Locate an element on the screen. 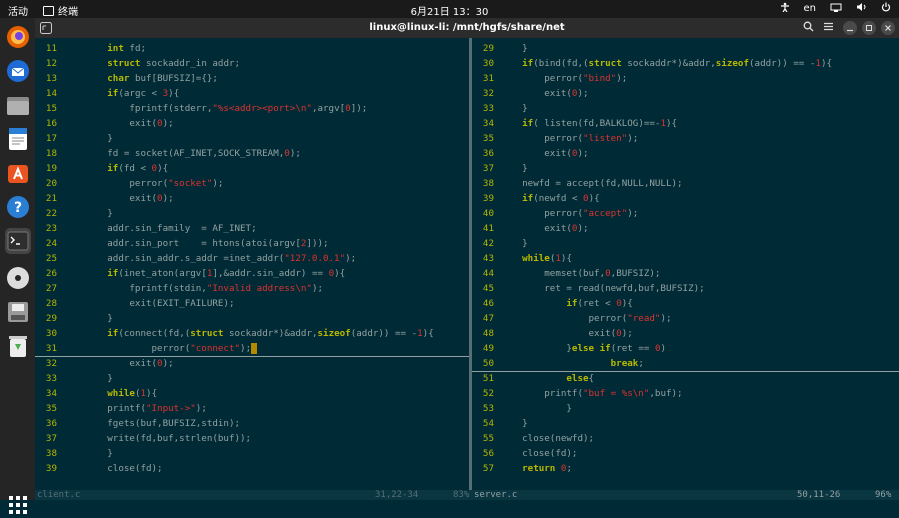  thunderbird-launcher is located at coordinates (18, 71).